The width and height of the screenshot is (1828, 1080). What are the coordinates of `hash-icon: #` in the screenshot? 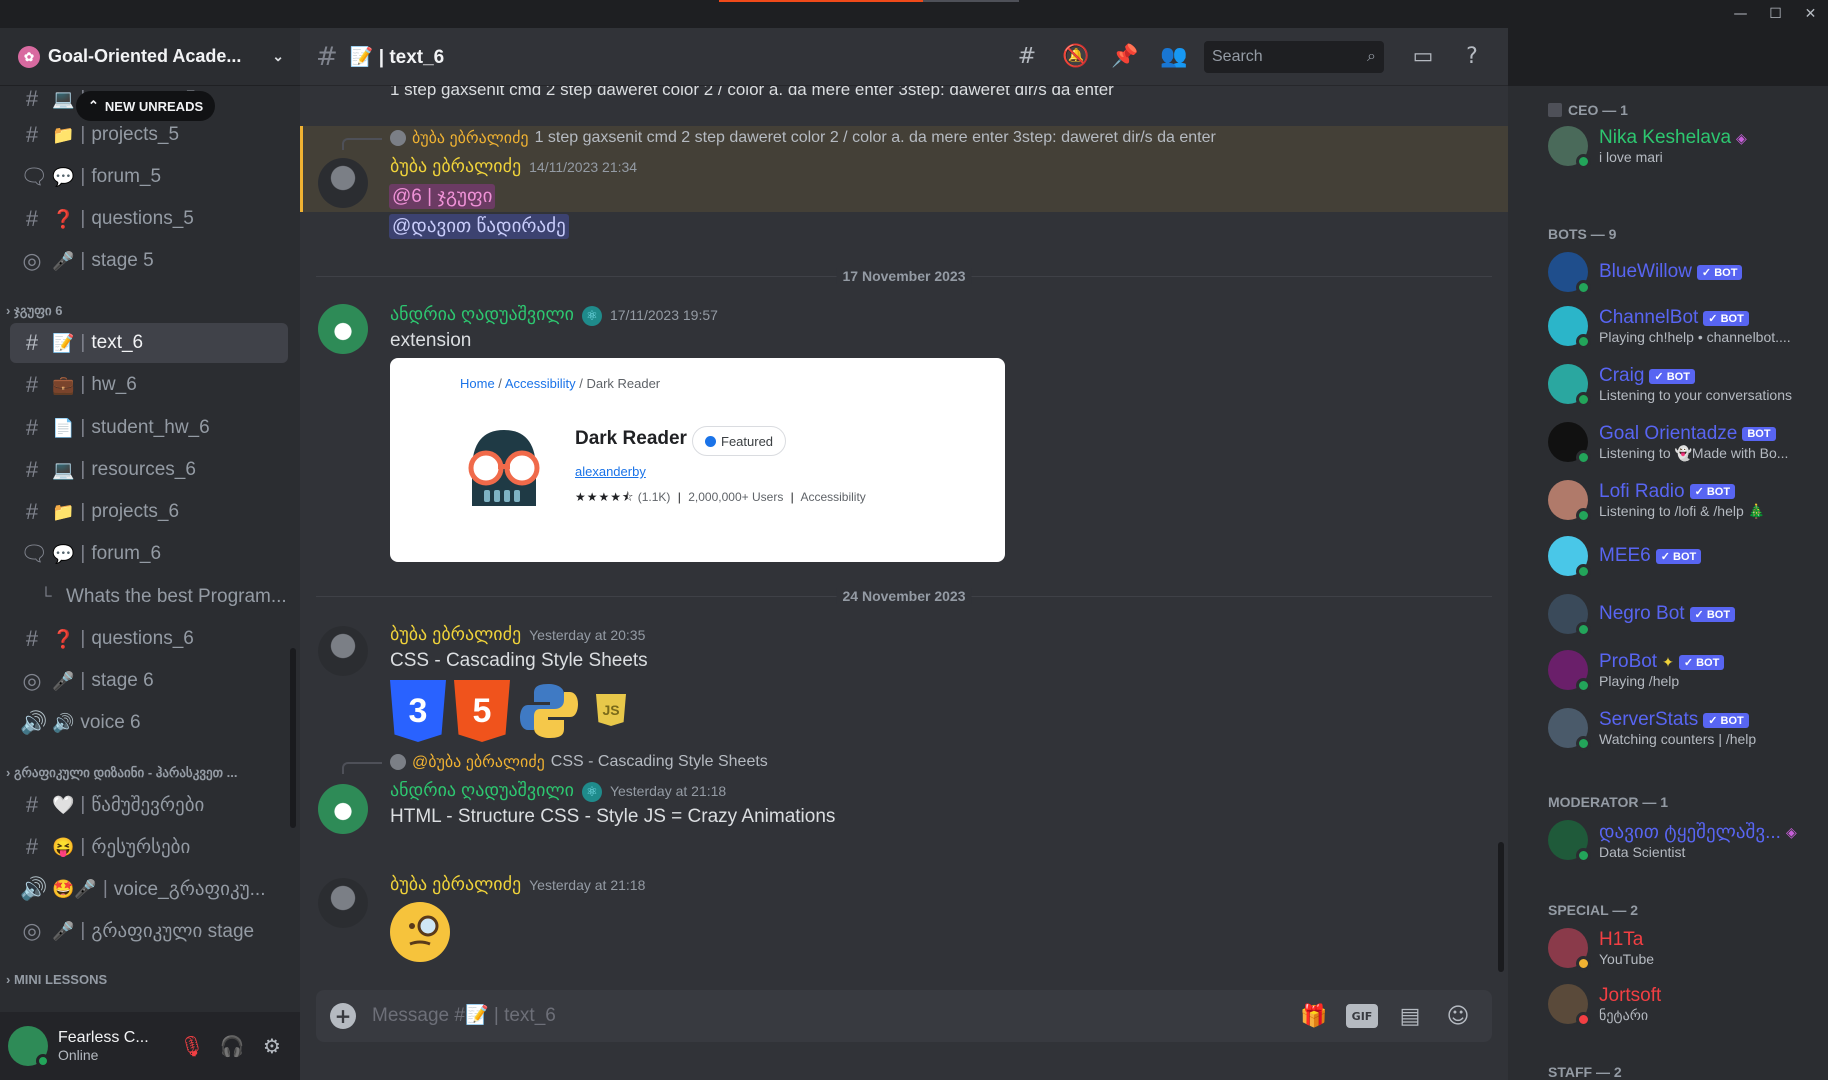 It's located at (32, 98).